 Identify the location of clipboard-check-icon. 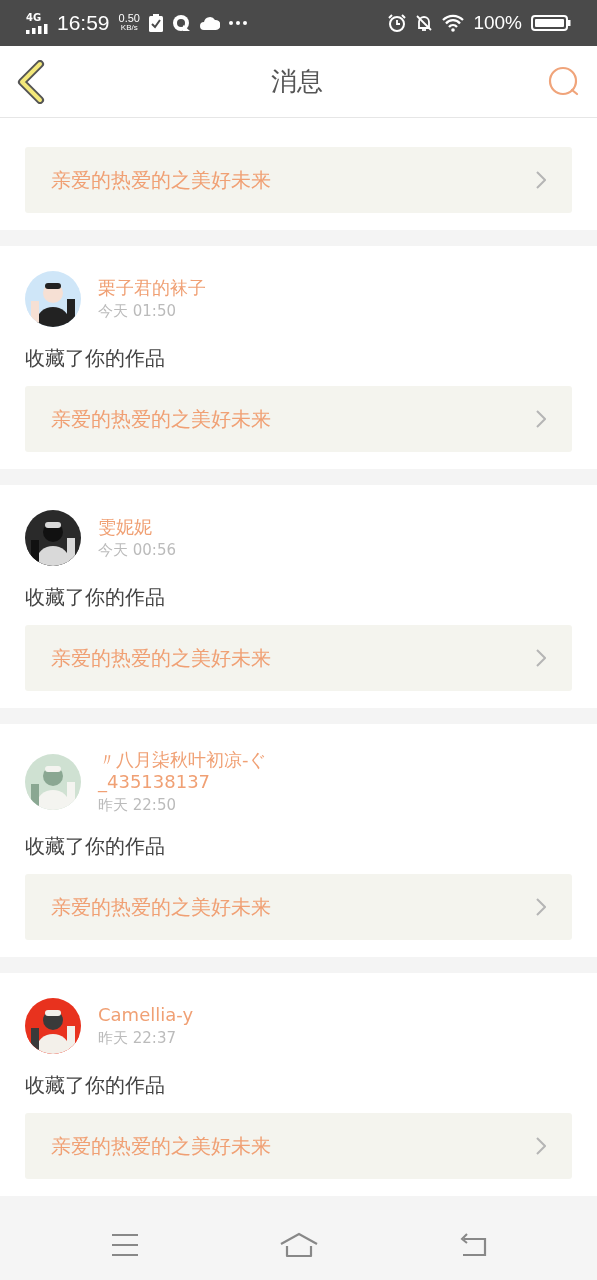
(156, 23).